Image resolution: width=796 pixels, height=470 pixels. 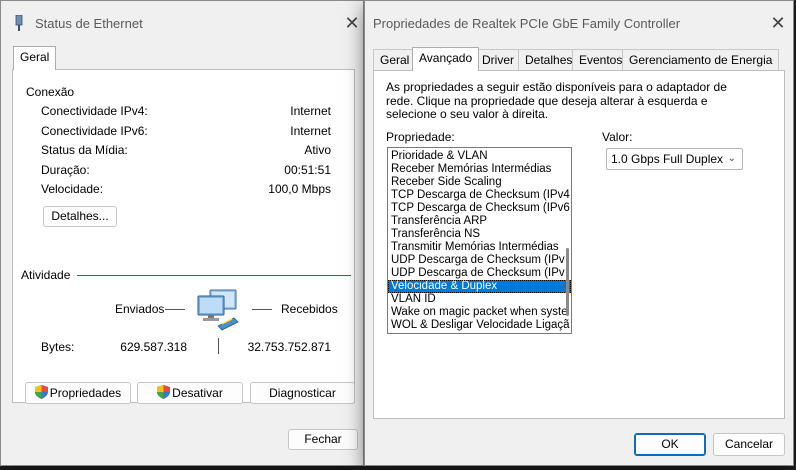 I want to click on list-item: TCP Descarga de Checksum (IPv4, so click(x=479, y=195).